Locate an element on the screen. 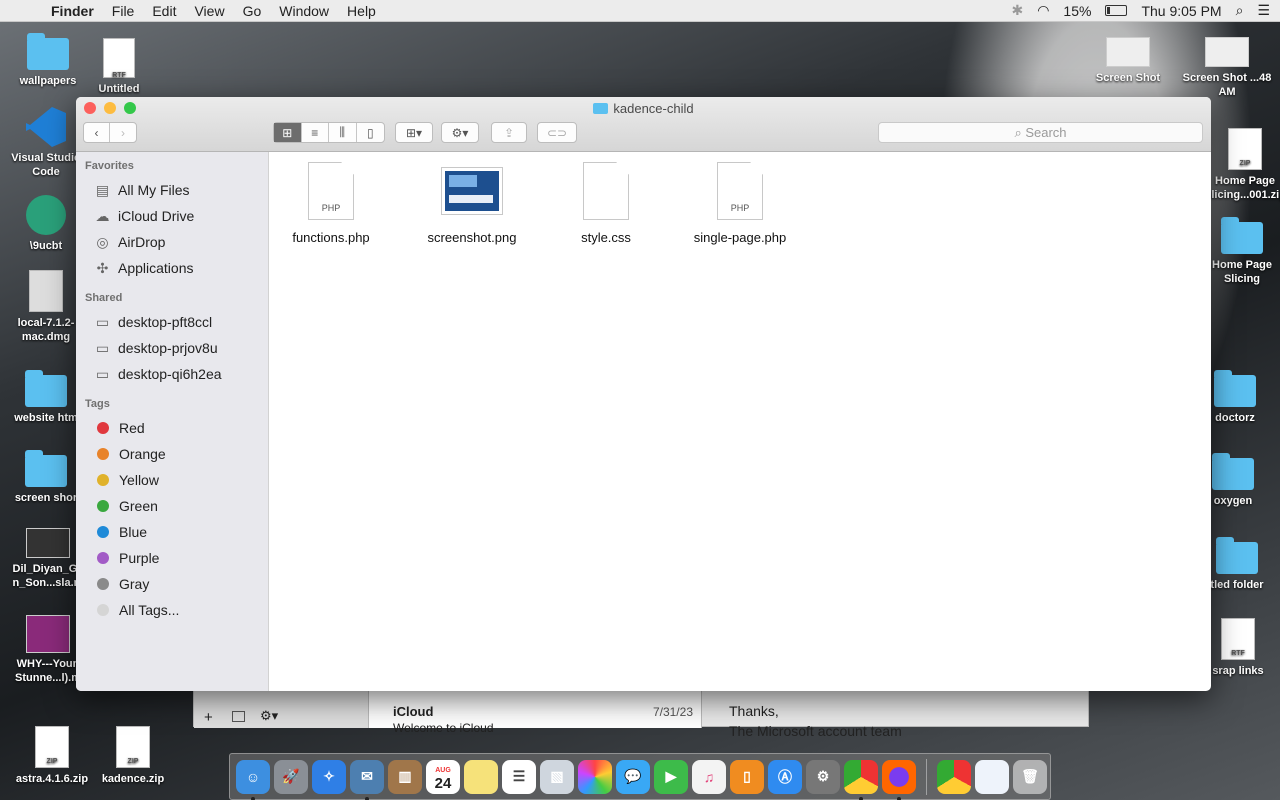 This screenshot has height=800, width=1280. finder-dock-icon: ☺ is located at coordinates (253, 779).